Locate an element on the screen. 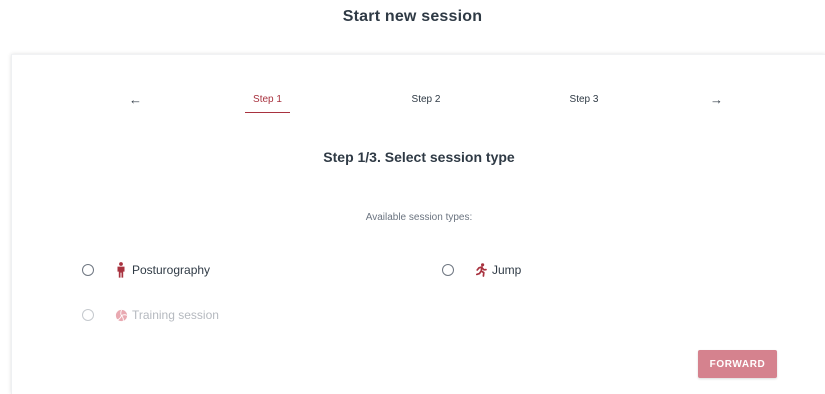 The width and height of the screenshot is (825, 394). option-training-session: Training session is located at coordinates (150, 315).